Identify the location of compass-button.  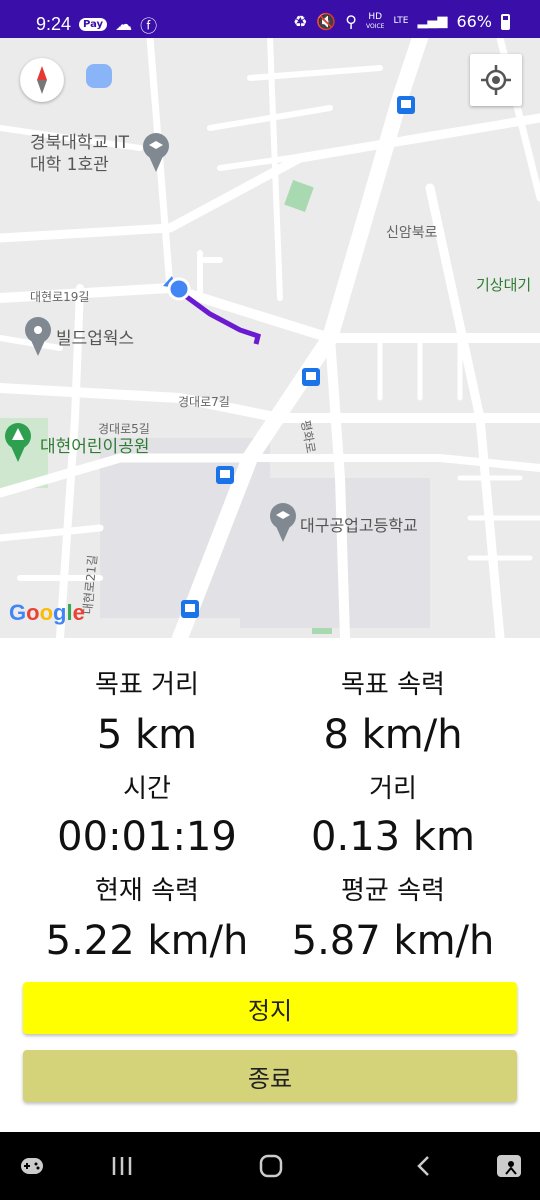
(42, 80).